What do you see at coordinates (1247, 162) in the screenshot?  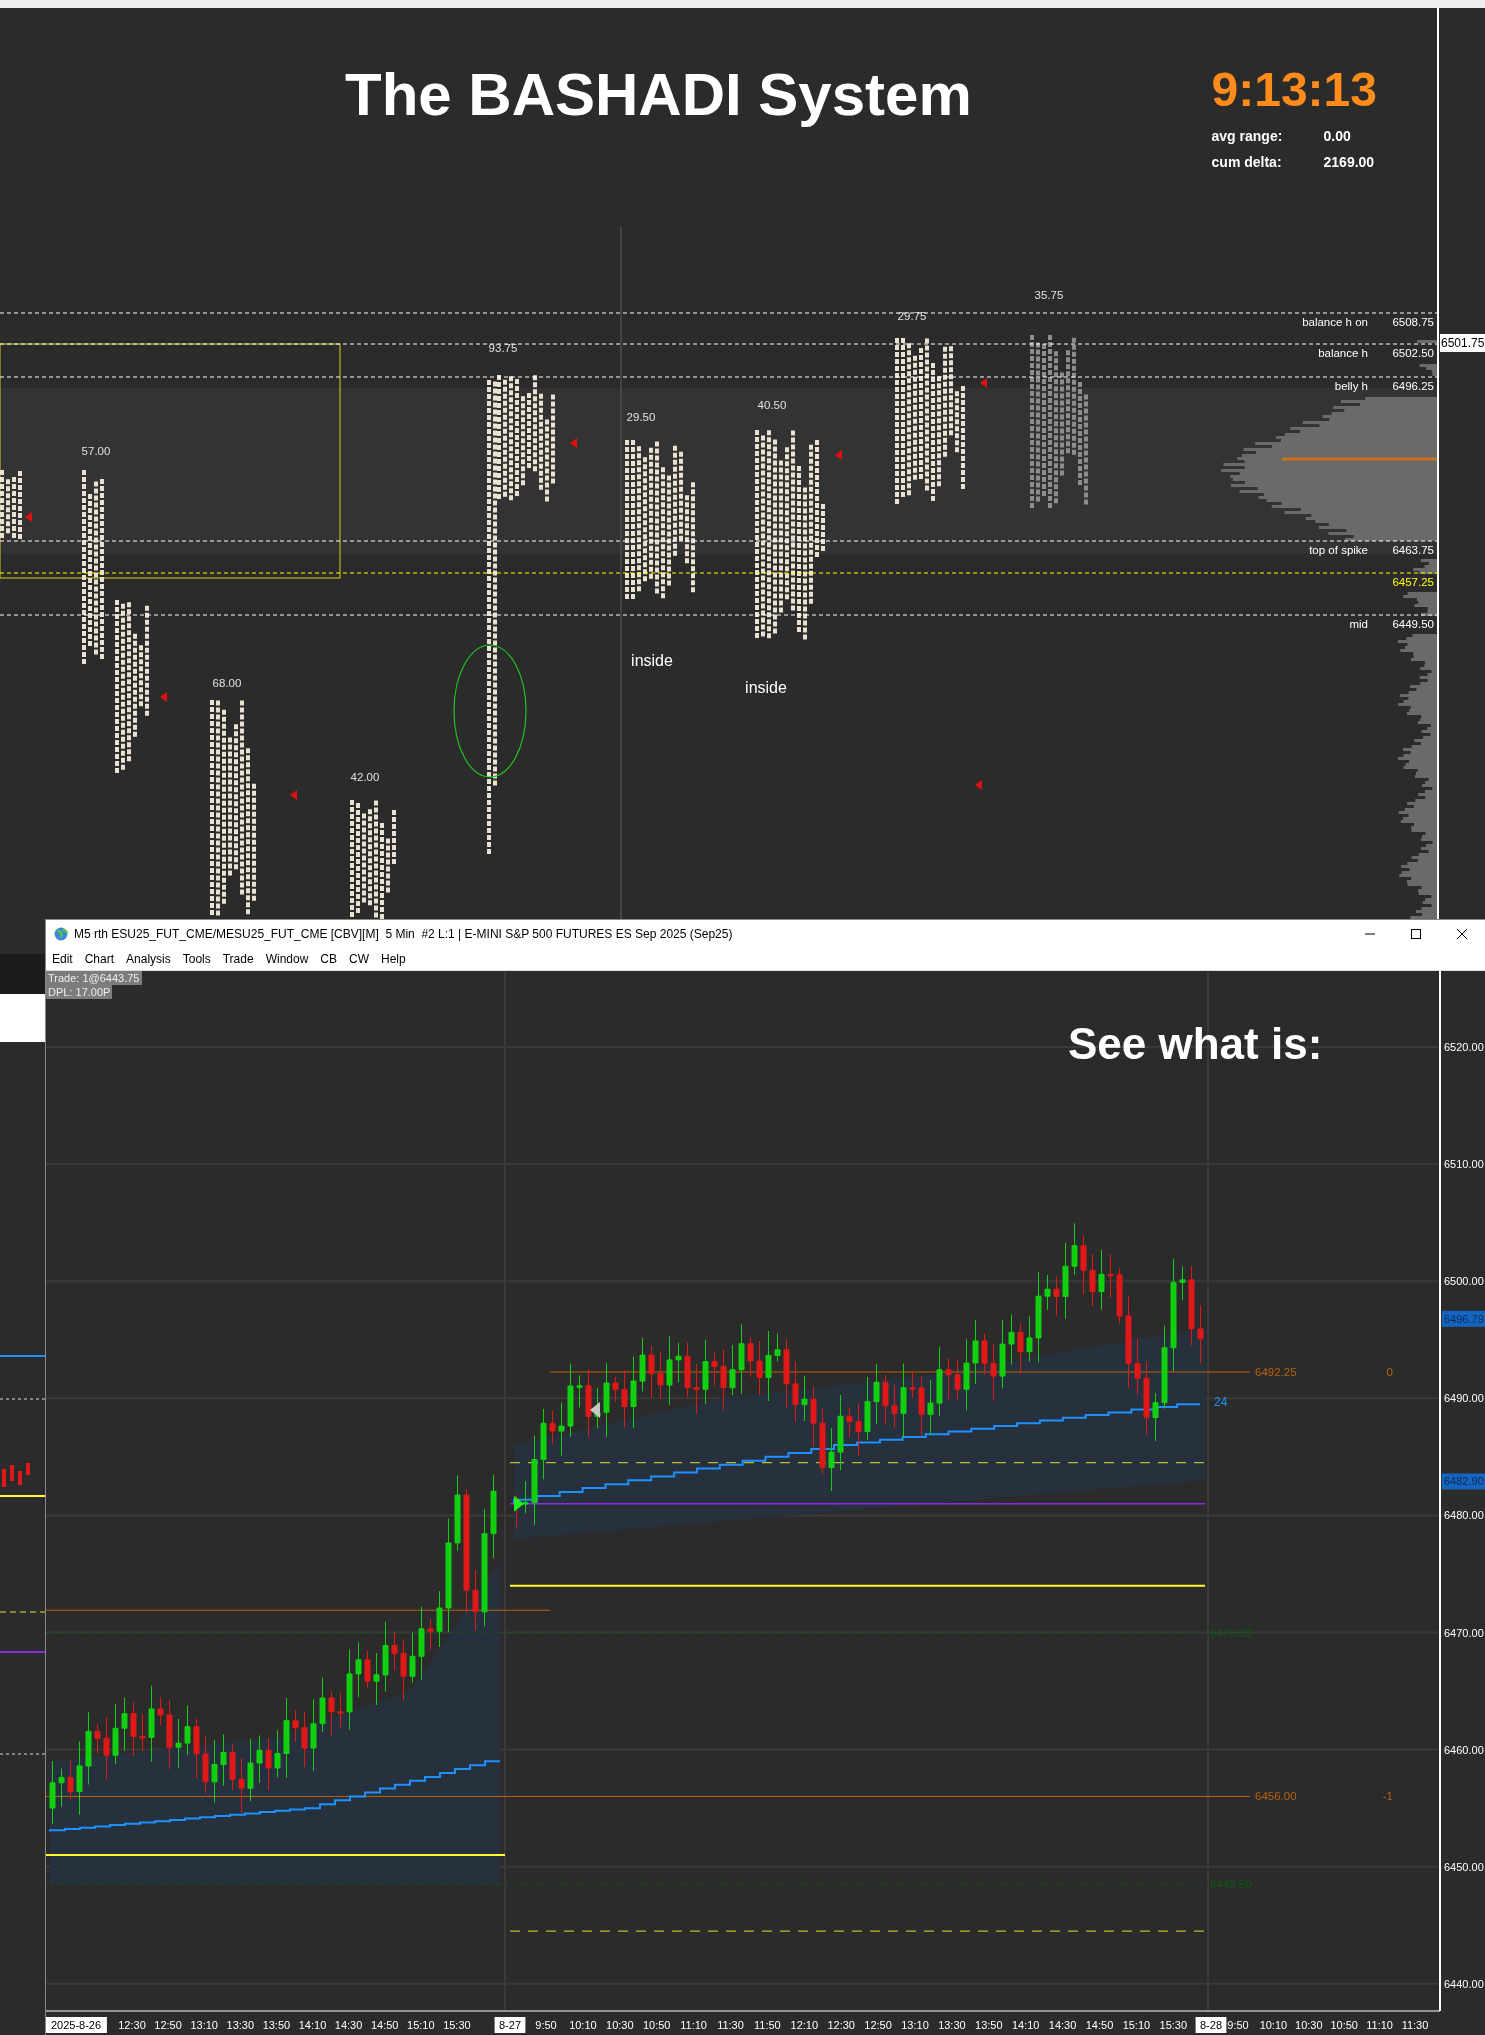 I see `stat-label: cum delta:` at bounding box center [1247, 162].